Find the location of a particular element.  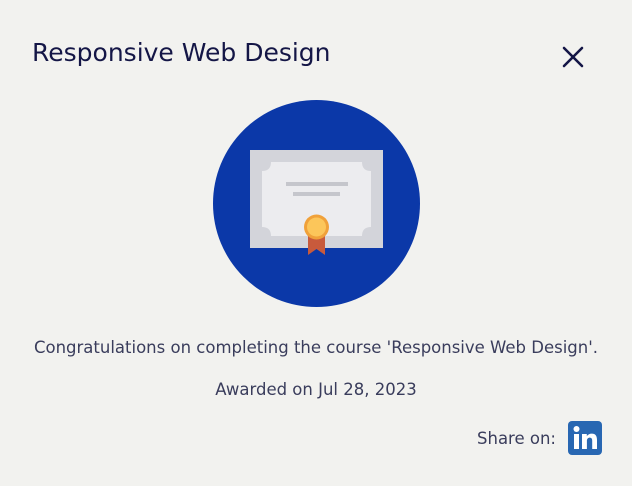

linkedin-icon is located at coordinates (585, 438).